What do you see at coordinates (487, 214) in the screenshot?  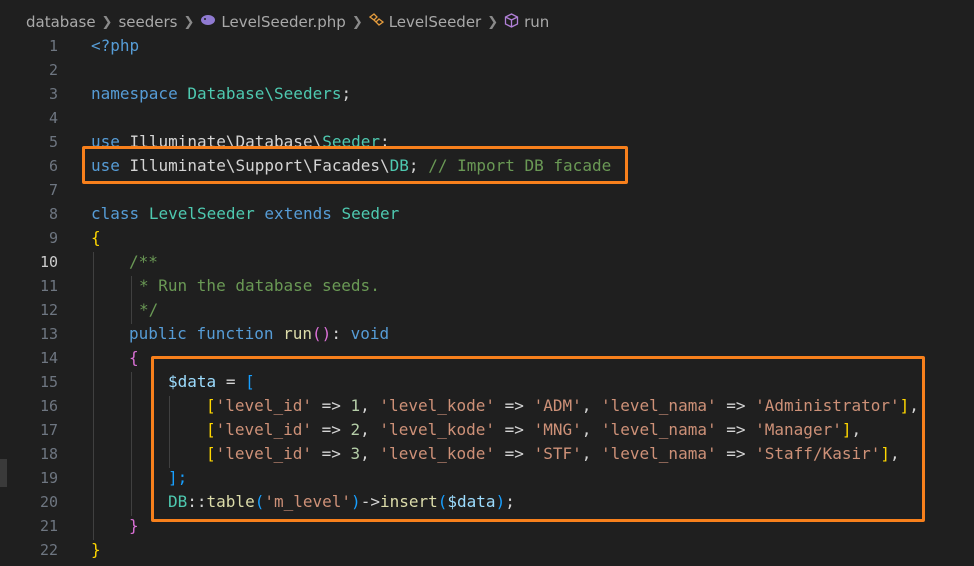 I see `code-line: 8 class LevelSeeder extends Seeder` at bounding box center [487, 214].